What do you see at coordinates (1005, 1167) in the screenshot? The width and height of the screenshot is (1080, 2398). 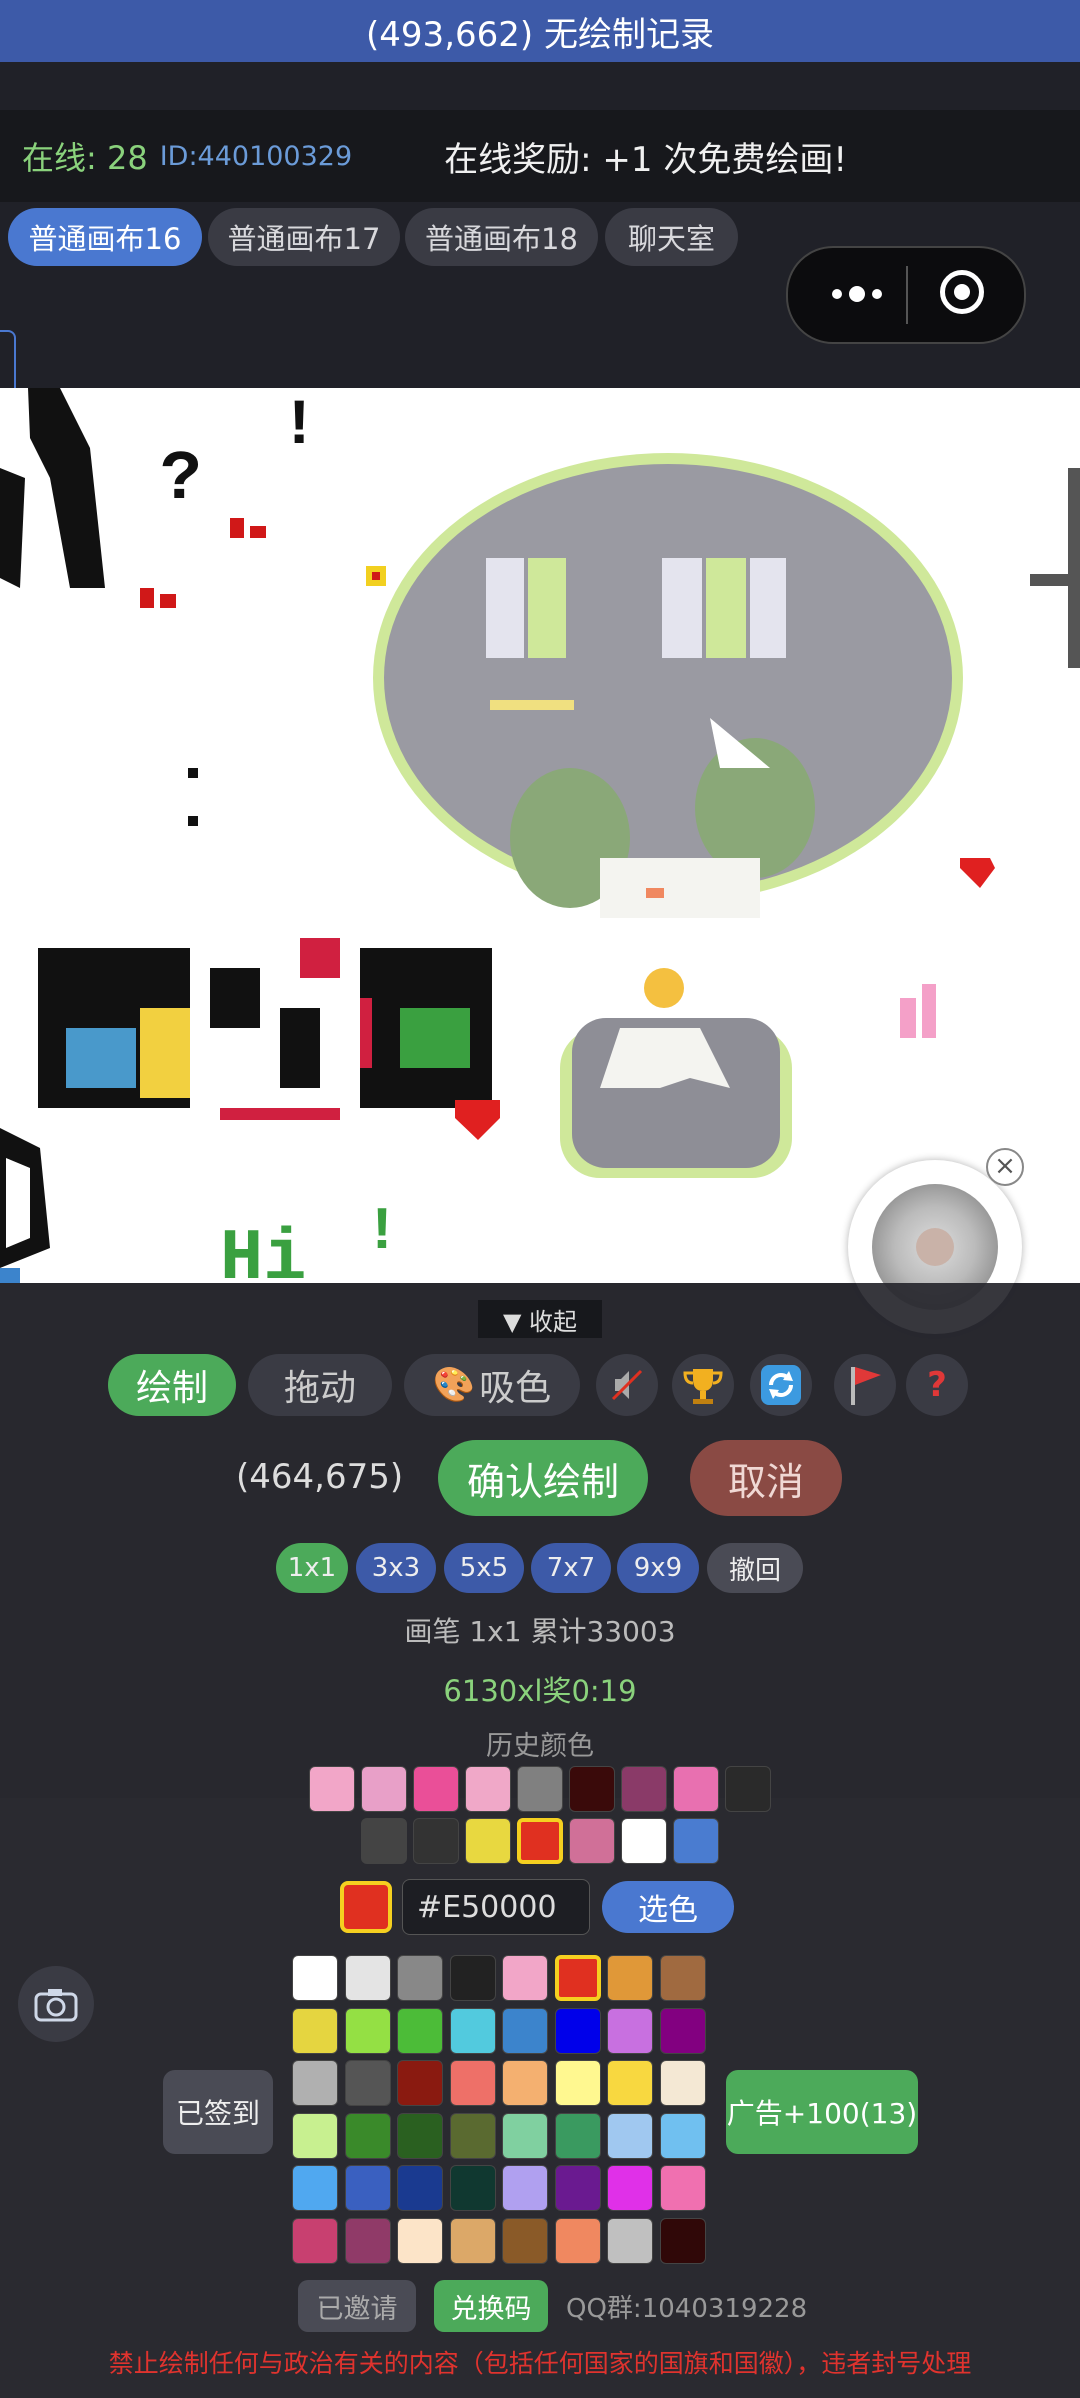 I see `music-close-icon: ×` at bounding box center [1005, 1167].